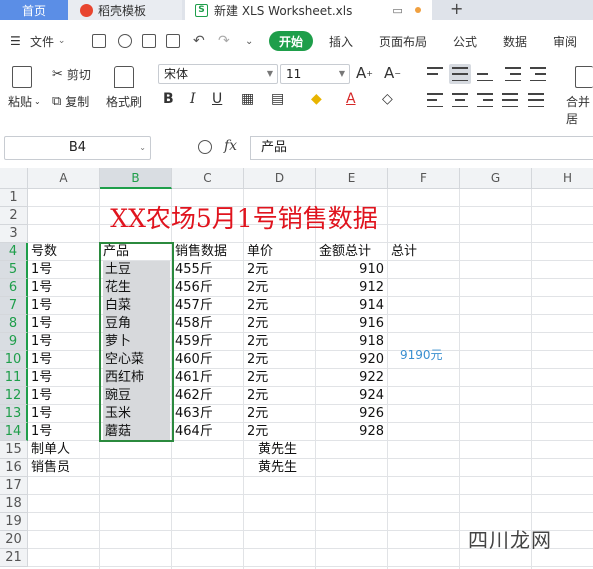  Describe the element at coordinates (208, 288) in the screenshot. I see `table-cell: 456斤` at that location.